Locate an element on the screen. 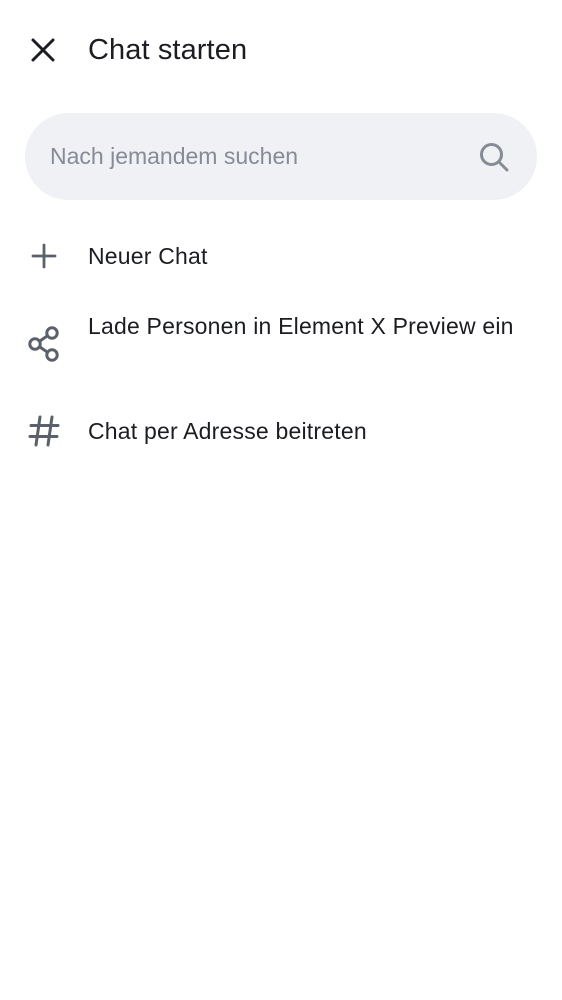  plus-icon is located at coordinates (44, 256).